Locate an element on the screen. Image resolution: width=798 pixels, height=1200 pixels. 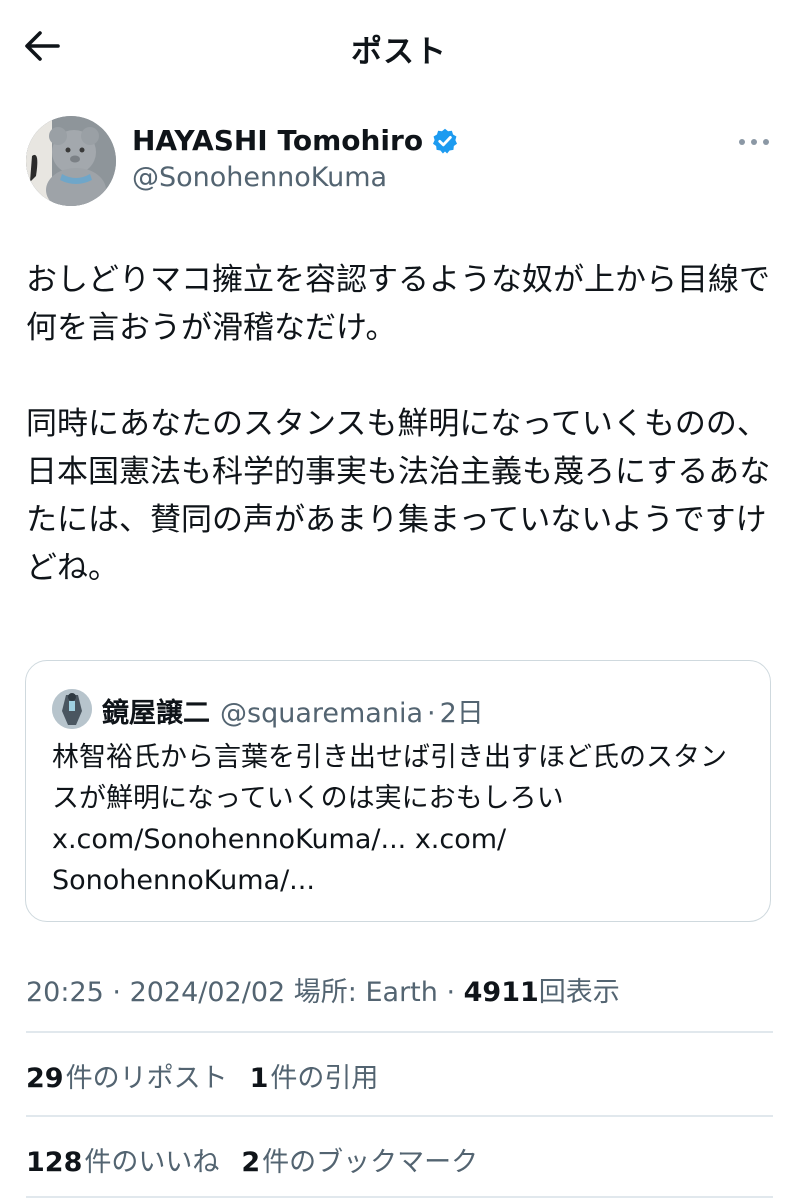
quote-author-name: 鏡屋譲二 is located at coordinates (156, 713).